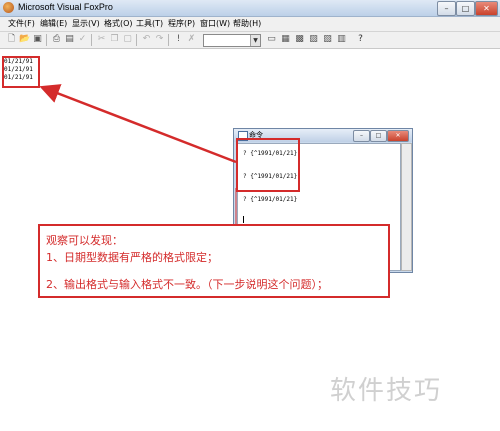 Image resolution: width=500 pixels, height=431 pixels. I want to click on annotation-arrows, so click(138, 154).